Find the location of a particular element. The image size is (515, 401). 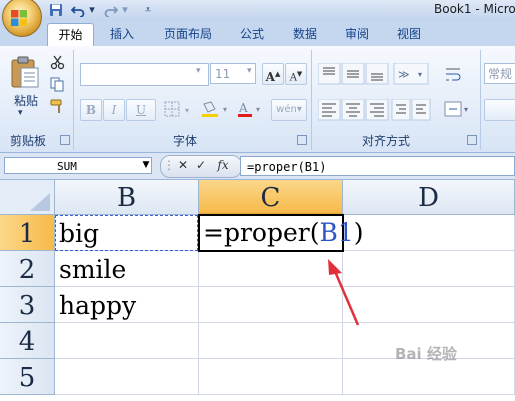

fill-color-icon: ▾ is located at coordinates (216, 109).